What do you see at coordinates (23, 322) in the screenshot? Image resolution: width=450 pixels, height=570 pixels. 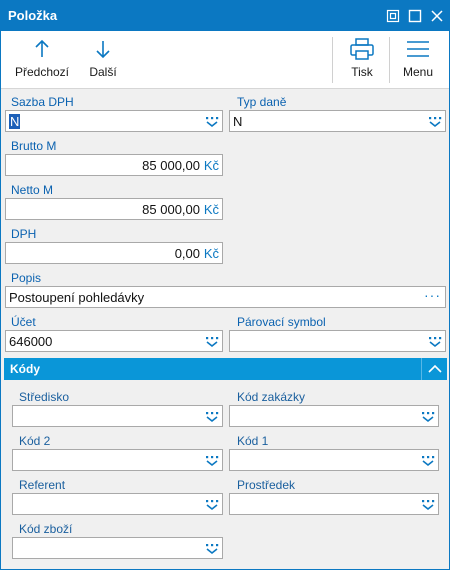 I see `account-label: Účet` at bounding box center [23, 322].